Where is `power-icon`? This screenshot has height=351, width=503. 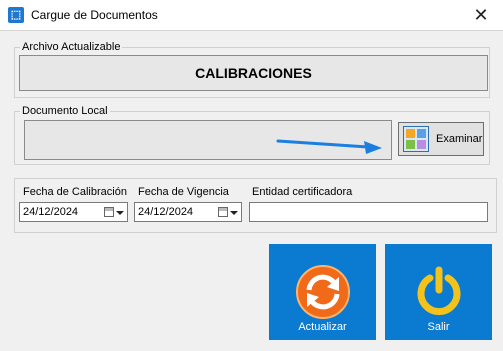 power-icon is located at coordinates (439, 291).